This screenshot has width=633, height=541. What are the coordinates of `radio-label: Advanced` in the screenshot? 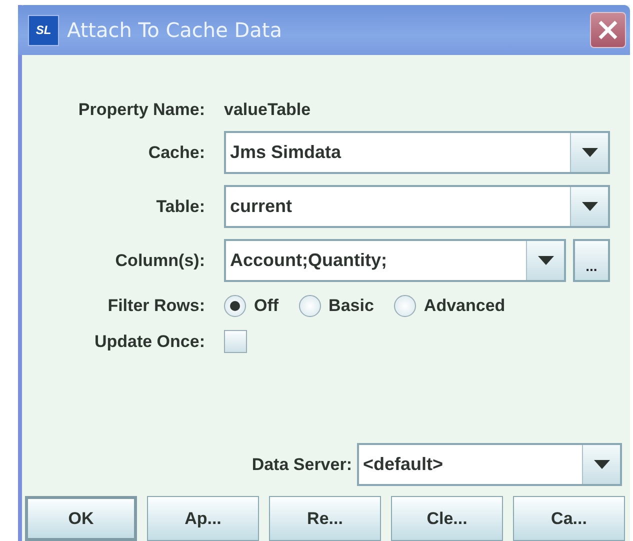 It's located at (465, 306).